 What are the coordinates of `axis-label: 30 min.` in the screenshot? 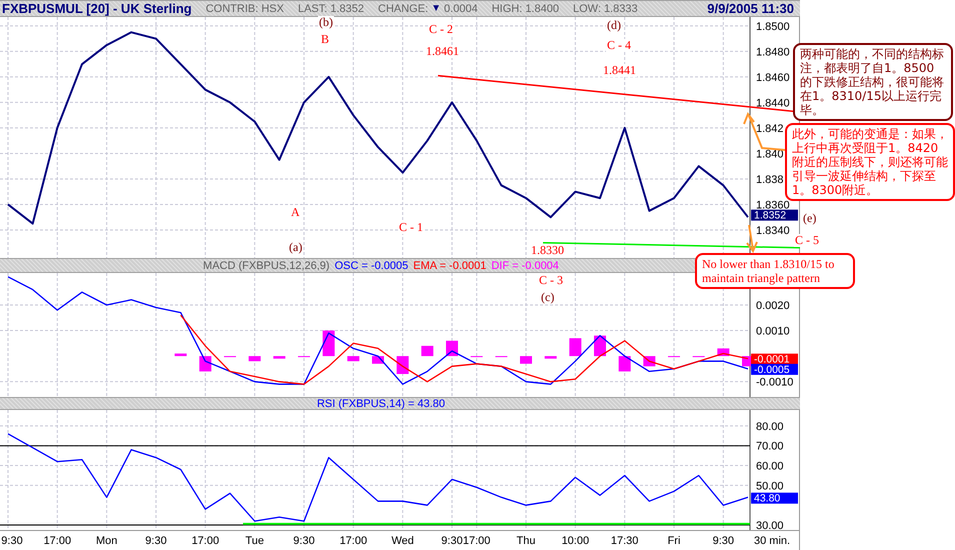 It's located at (772, 541).